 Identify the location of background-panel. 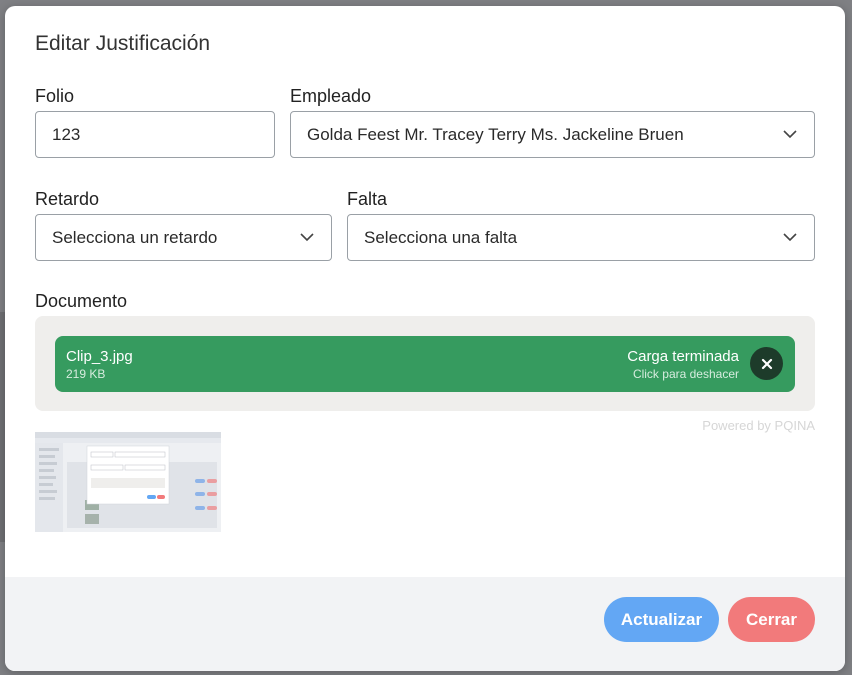
(849, 420).